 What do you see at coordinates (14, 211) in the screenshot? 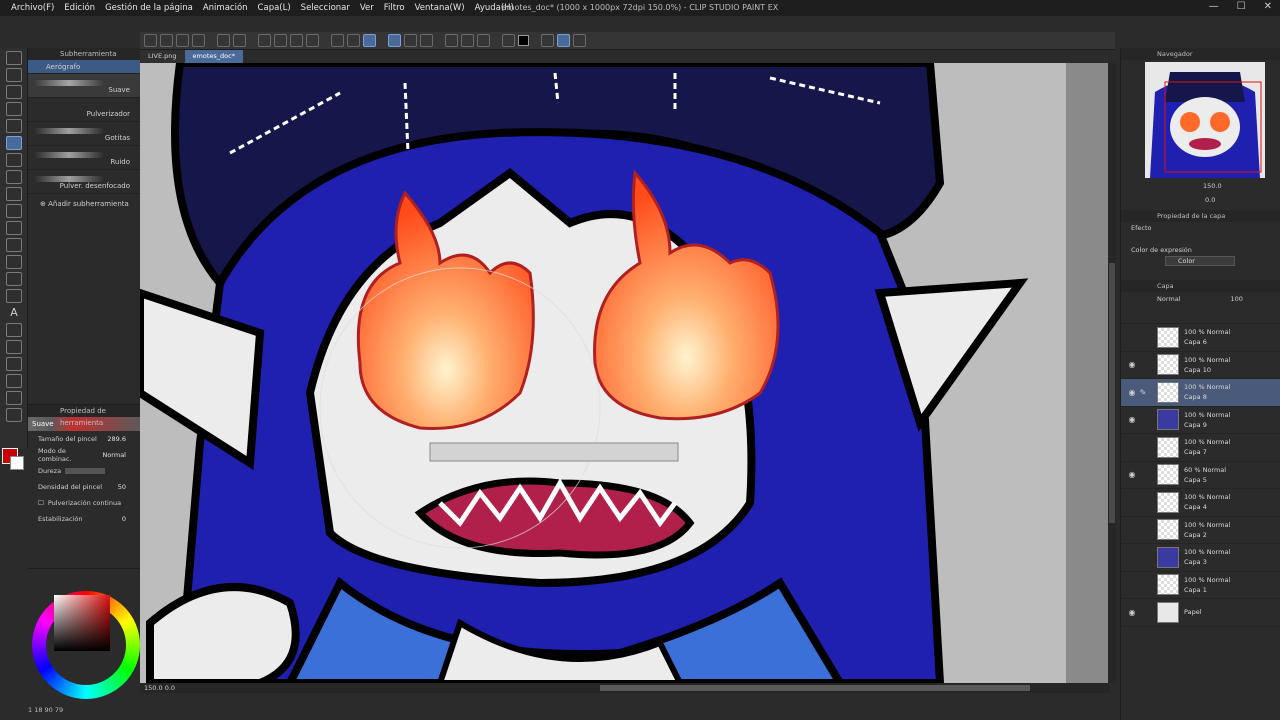
I see `gradient-tool-icon` at bounding box center [14, 211].